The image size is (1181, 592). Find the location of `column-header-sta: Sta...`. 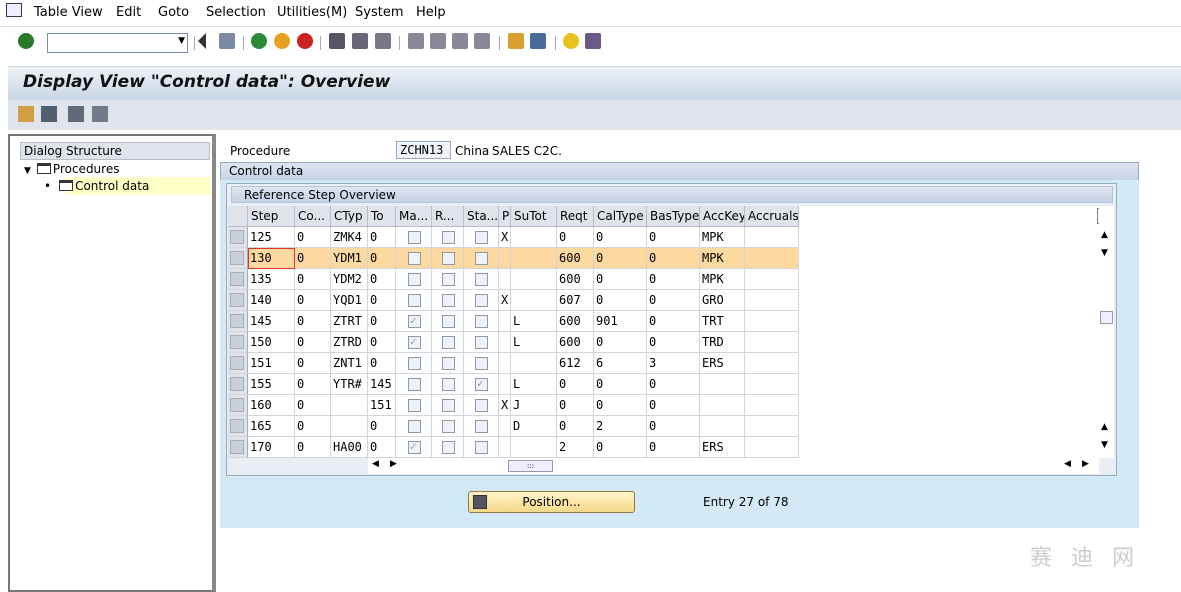

column-header-sta: Sta... is located at coordinates (481, 216).